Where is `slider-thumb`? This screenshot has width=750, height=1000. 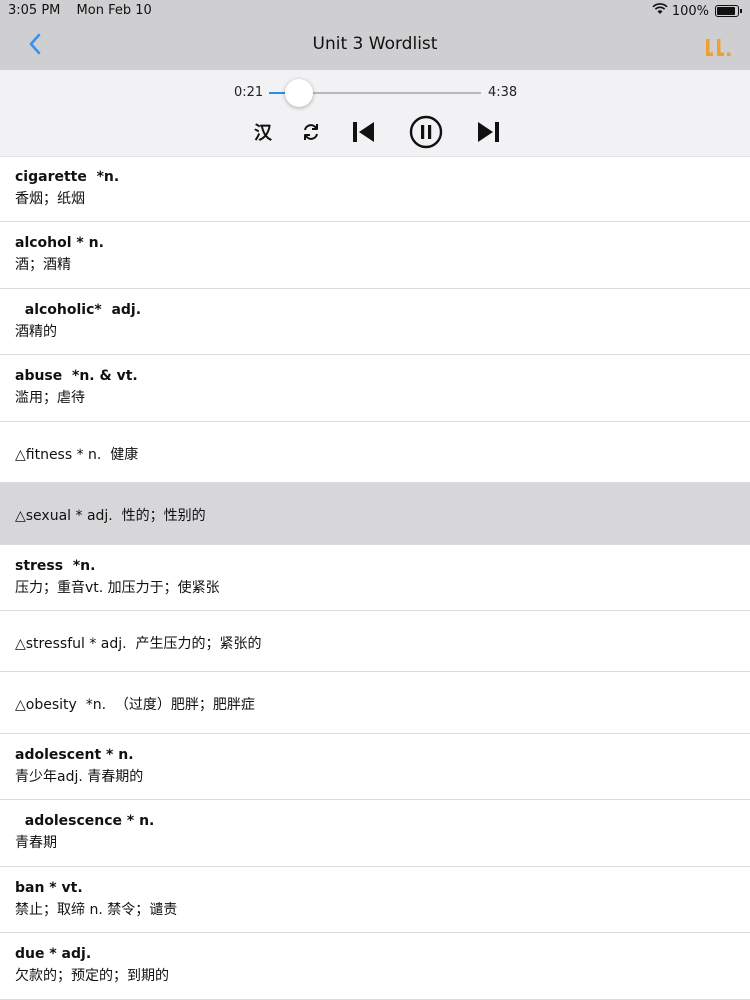 slider-thumb is located at coordinates (299, 93).